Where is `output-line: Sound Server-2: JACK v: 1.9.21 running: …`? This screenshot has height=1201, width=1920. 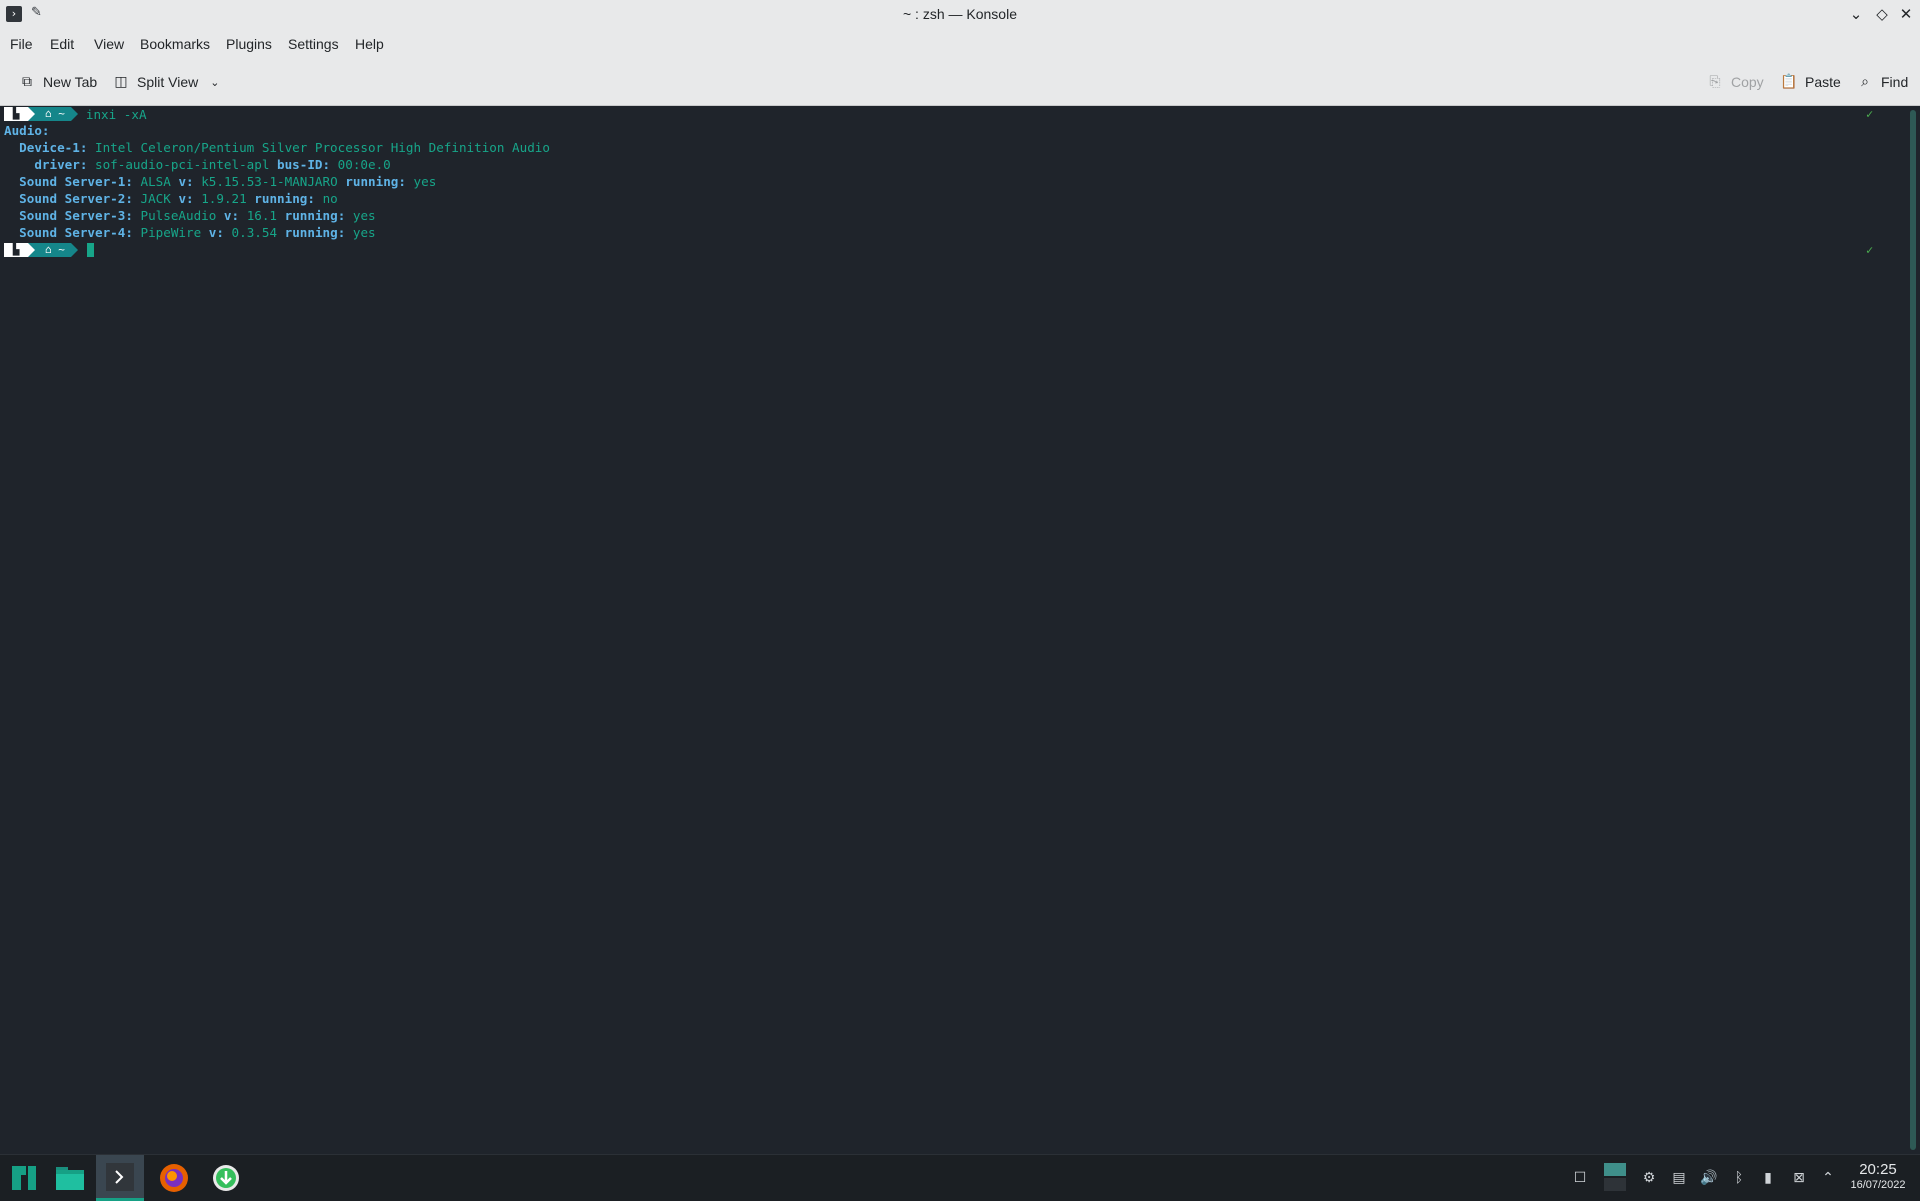 output-line: Sound Server-2: JACK v: 1.9.21 running: … is located at coordinates (171, 198).